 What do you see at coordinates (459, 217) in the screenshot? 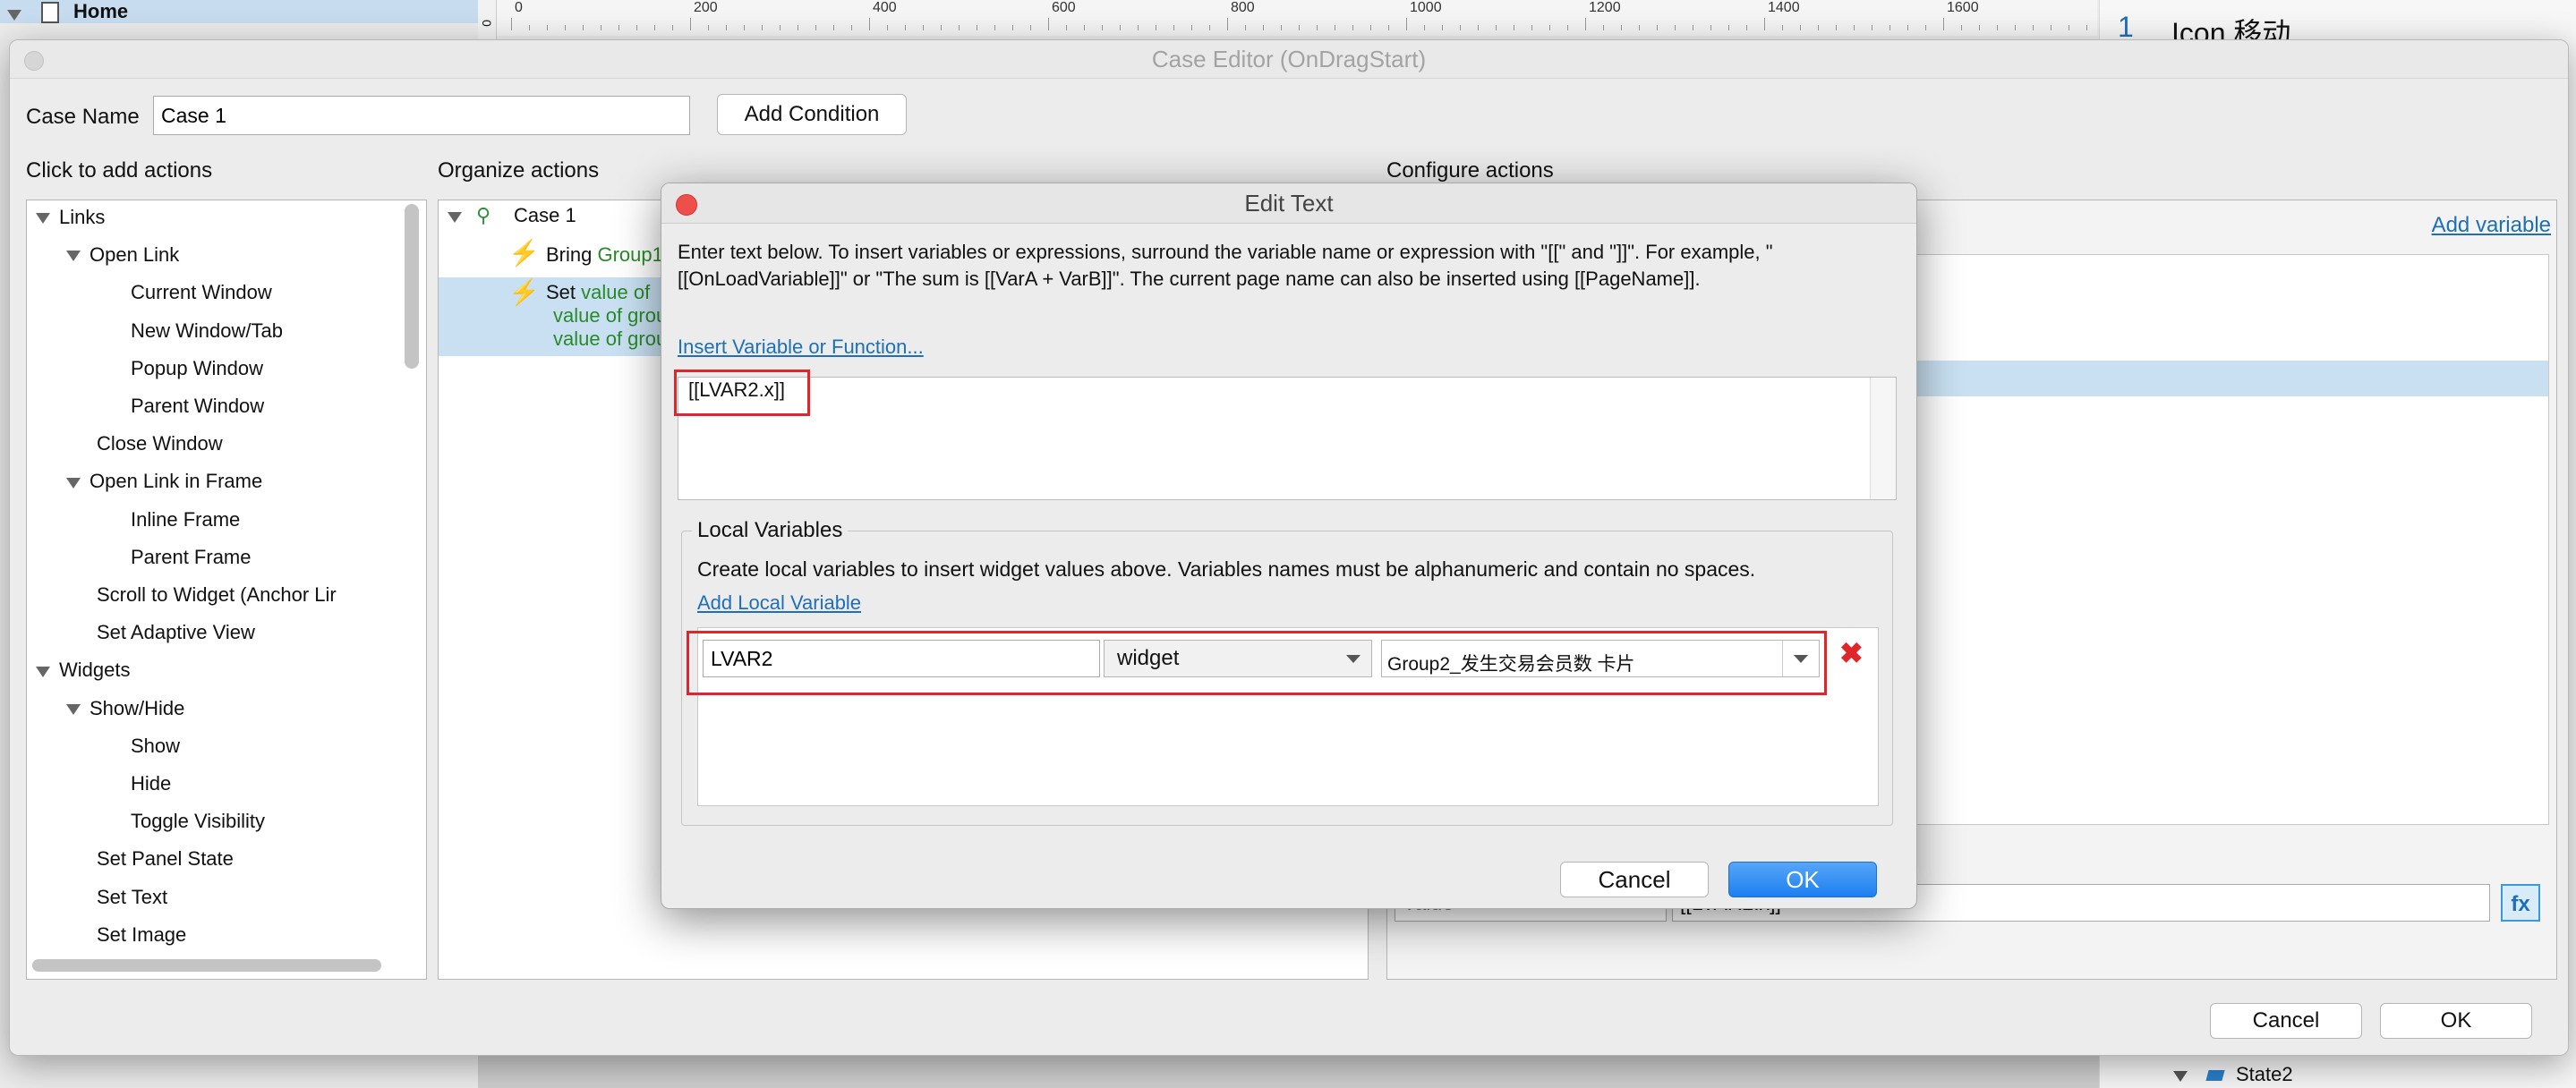
I see `case-expand-icon` at bounding box center [459, 217].